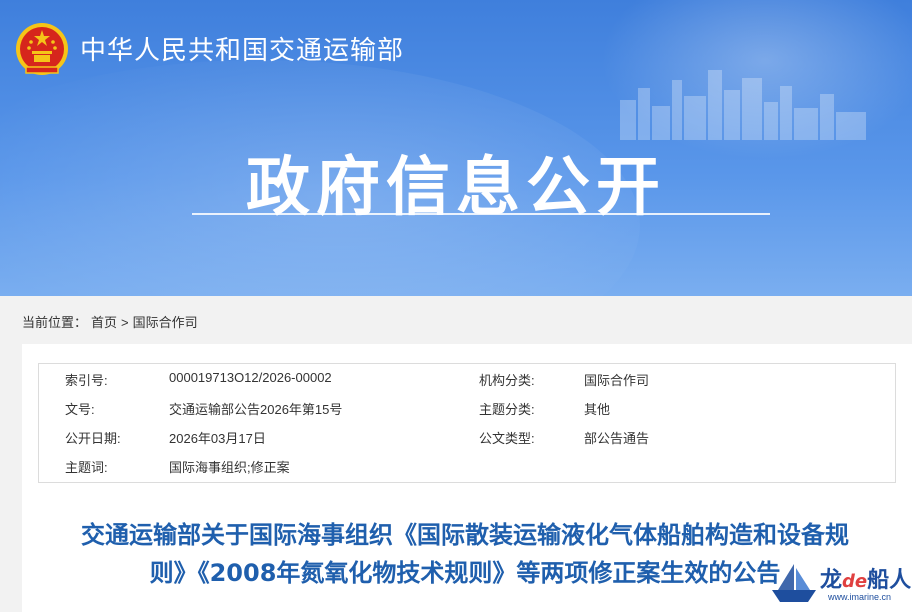 This screenshot has width=912, height=612. What do you see at coordinates (467, 378) in the screenshot?
I see `metadata-row: 索引号: 000019713O12/2026-00002 机构分类: 国际合作司` at bounding box center [467, 378].